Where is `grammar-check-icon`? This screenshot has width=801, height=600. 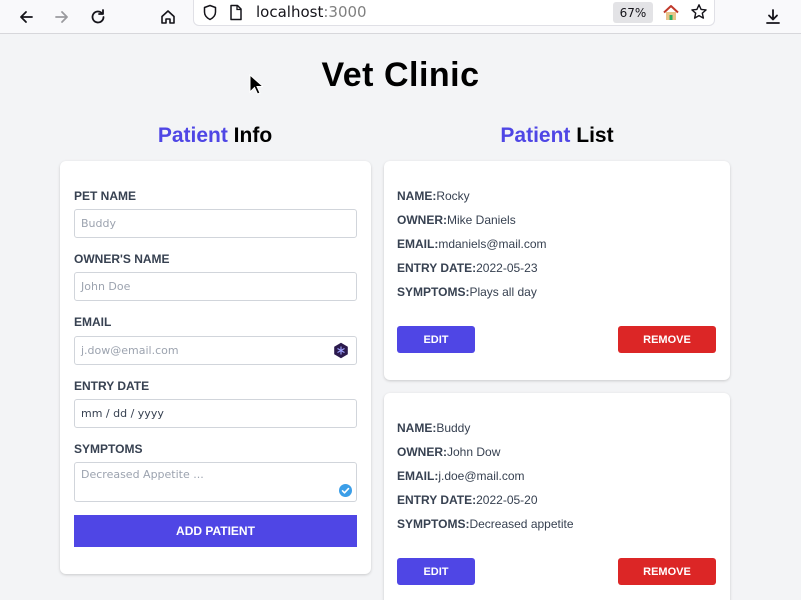 grammar-check-icon is located at coordinates (345, 490).